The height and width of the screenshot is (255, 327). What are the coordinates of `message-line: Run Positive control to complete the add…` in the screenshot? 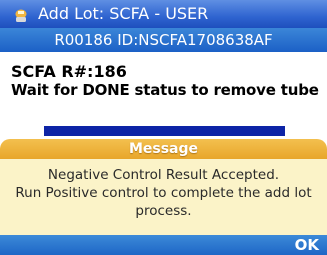 It's located at (163, 193).